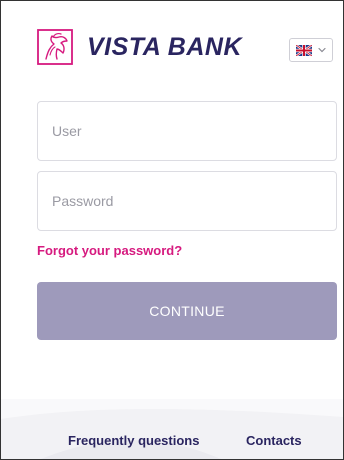 The image size is (344, 460). I want to click on password-field, so click(187, 201).